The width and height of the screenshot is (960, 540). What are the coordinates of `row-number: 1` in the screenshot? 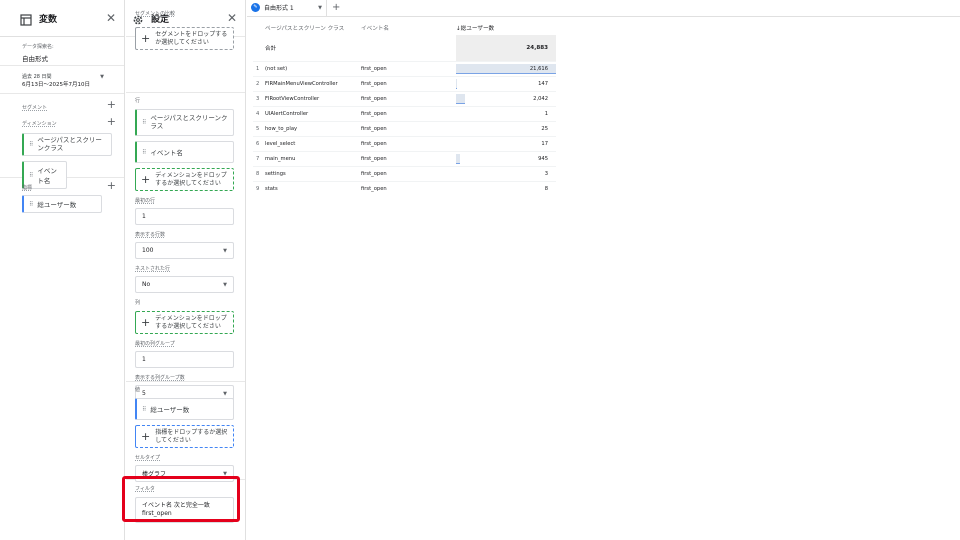 It's located at (259, 68).